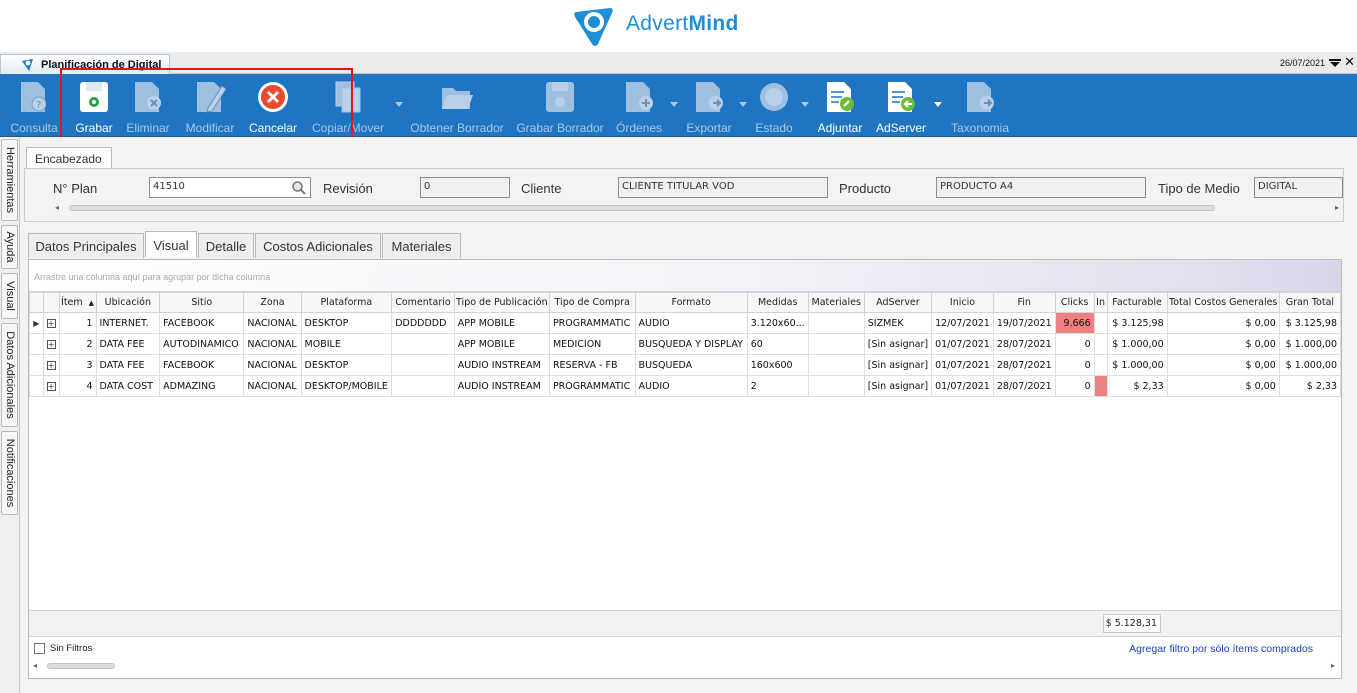 The width and height of the screenshot is (1357, 693). What do you see at coordinates (805, 105) in the screenshot?
I see `estado-dropdown-icon` at bounding box center [805, 105].